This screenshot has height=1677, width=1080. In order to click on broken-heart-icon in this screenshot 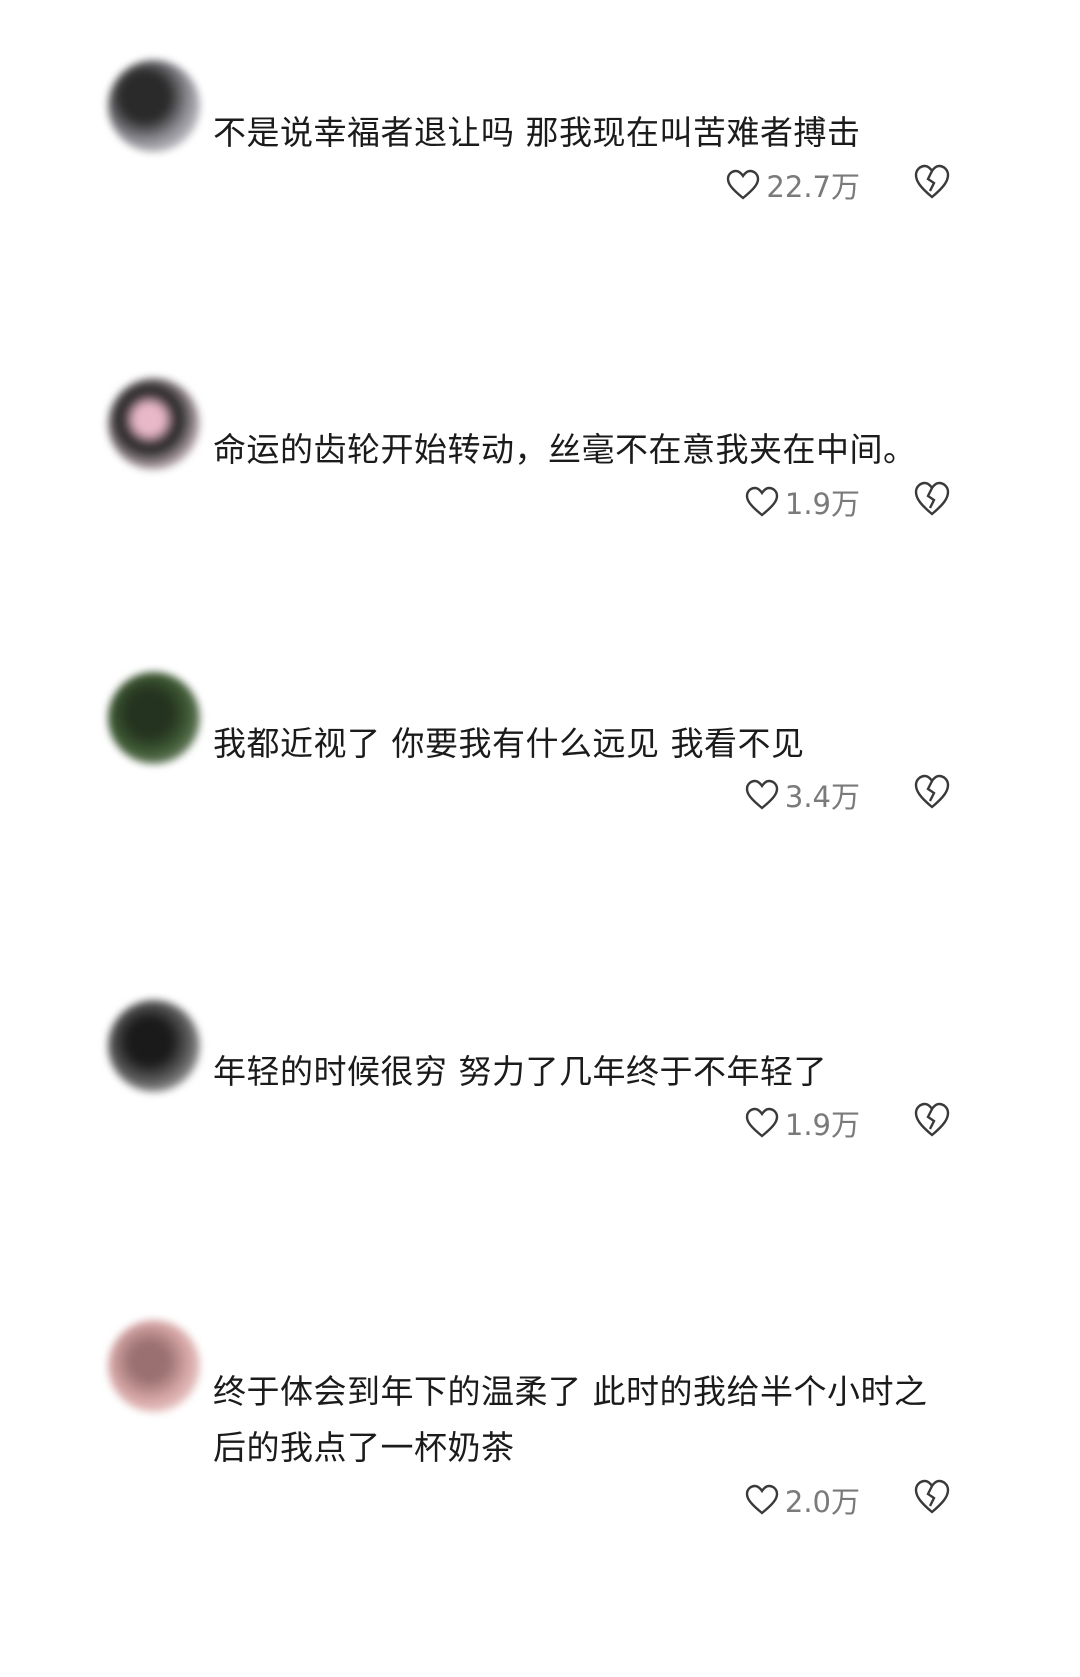, I will do `click(934, 1497)`.